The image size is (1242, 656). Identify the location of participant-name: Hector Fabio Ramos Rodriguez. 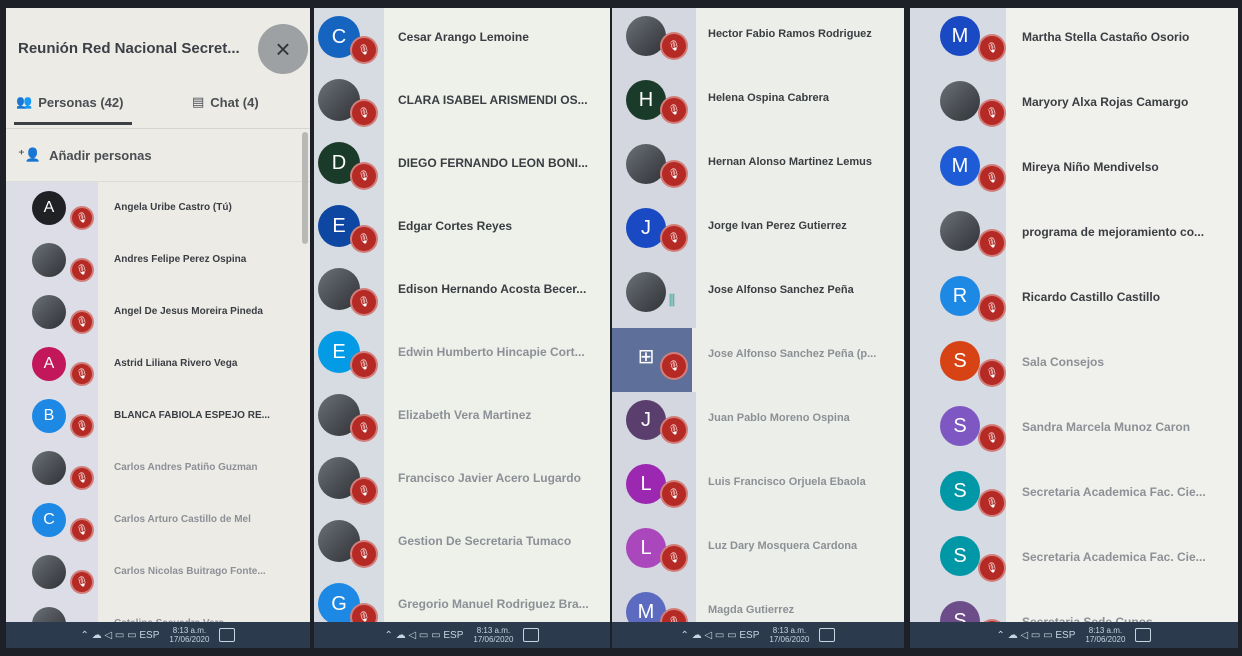
(790, 34).